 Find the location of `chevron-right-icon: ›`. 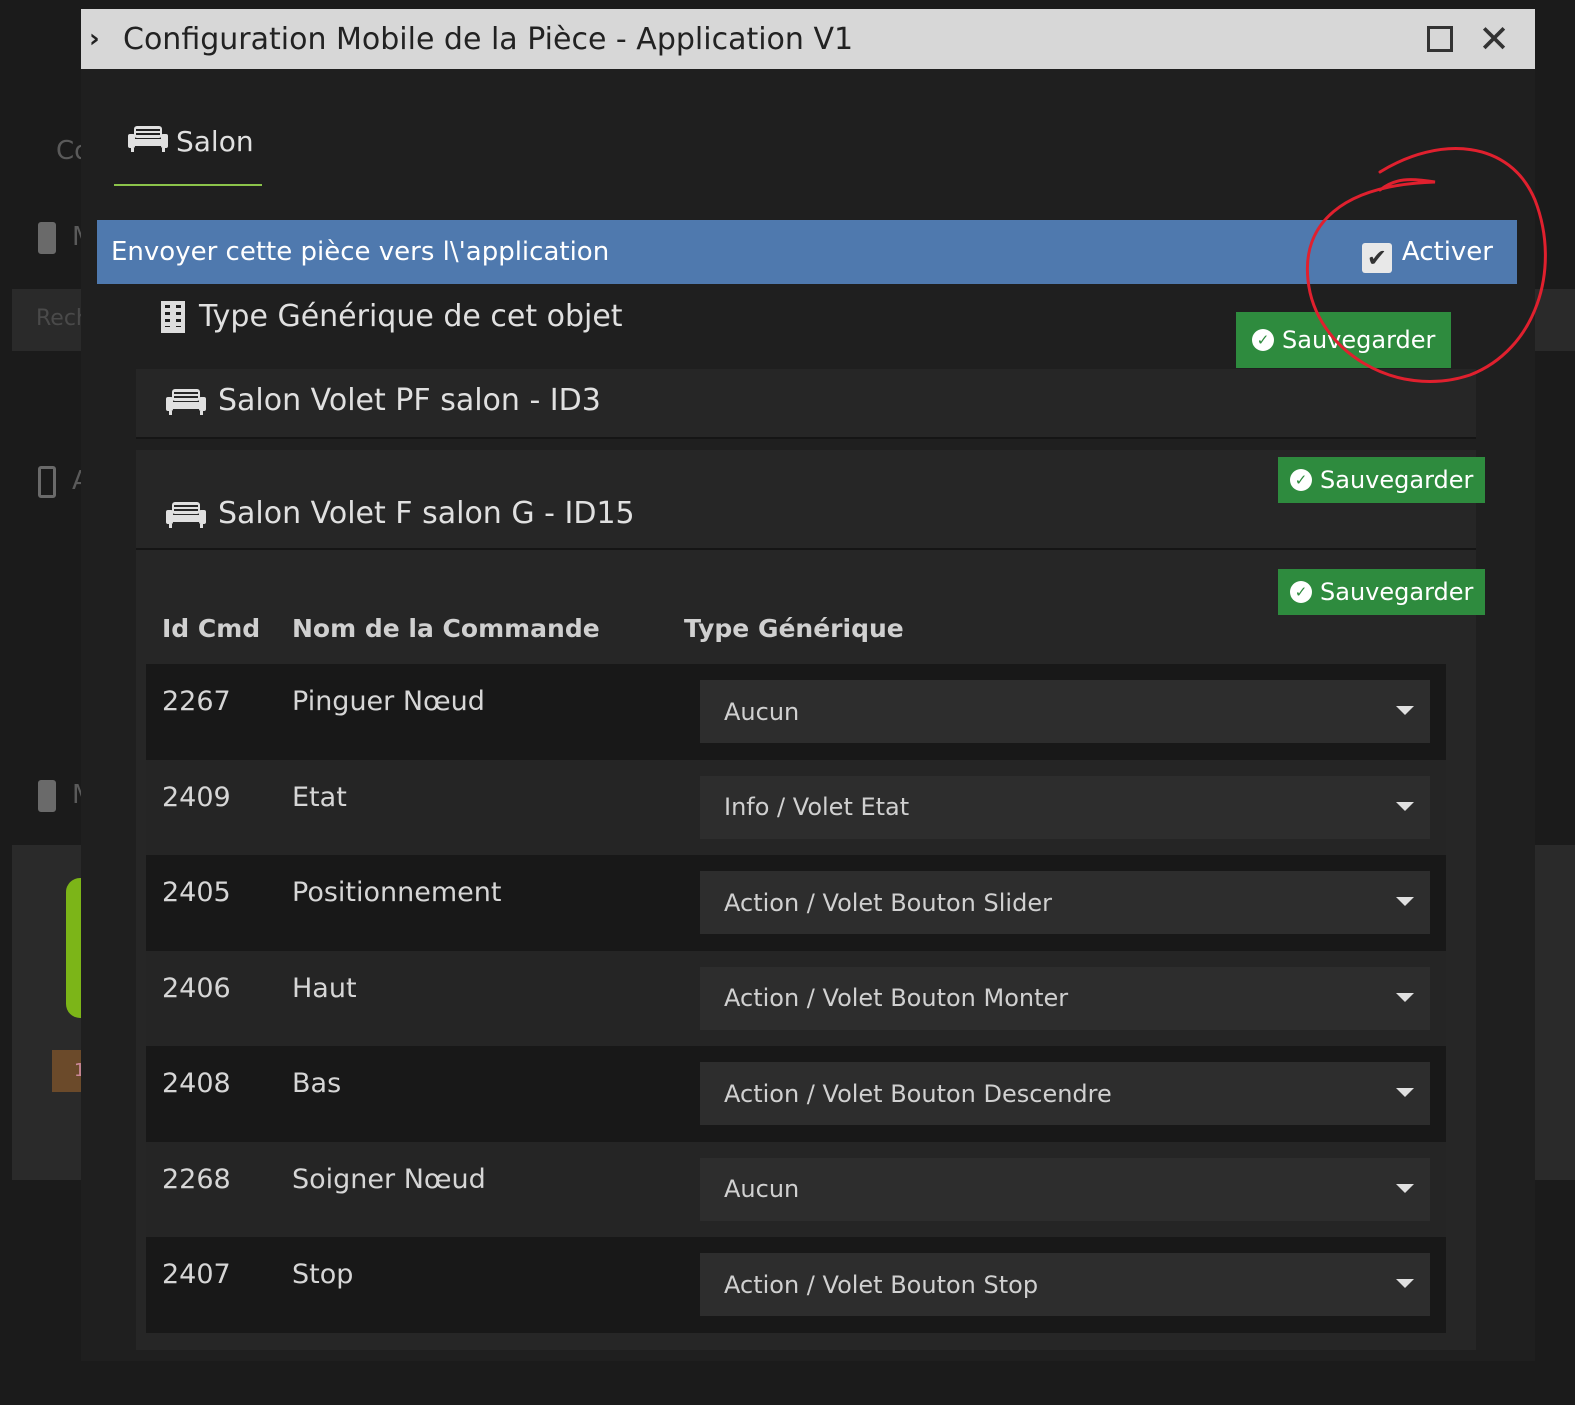

chevron-right-icon: › is located at coordinates (99, 39).